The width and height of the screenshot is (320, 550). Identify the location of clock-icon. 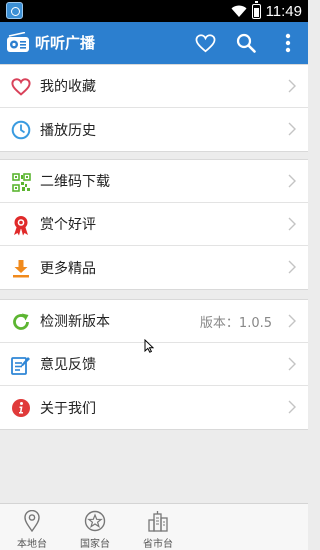
(21, 130).